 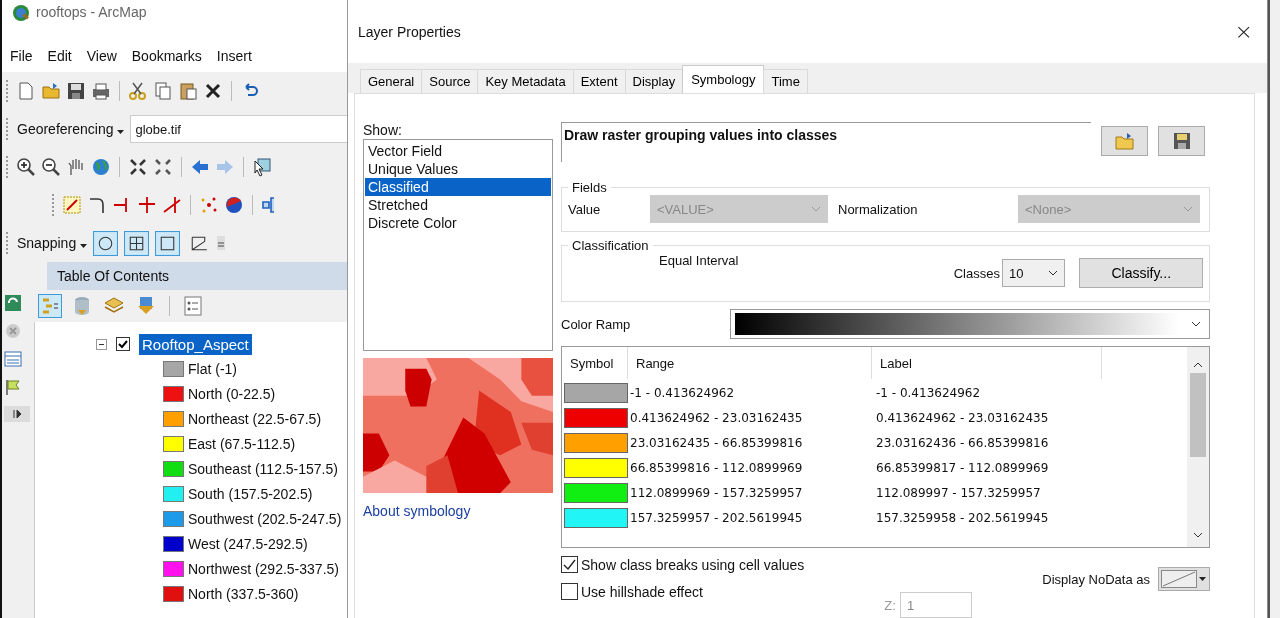 I want to click on cut-icon, so click(x=138, y=91).